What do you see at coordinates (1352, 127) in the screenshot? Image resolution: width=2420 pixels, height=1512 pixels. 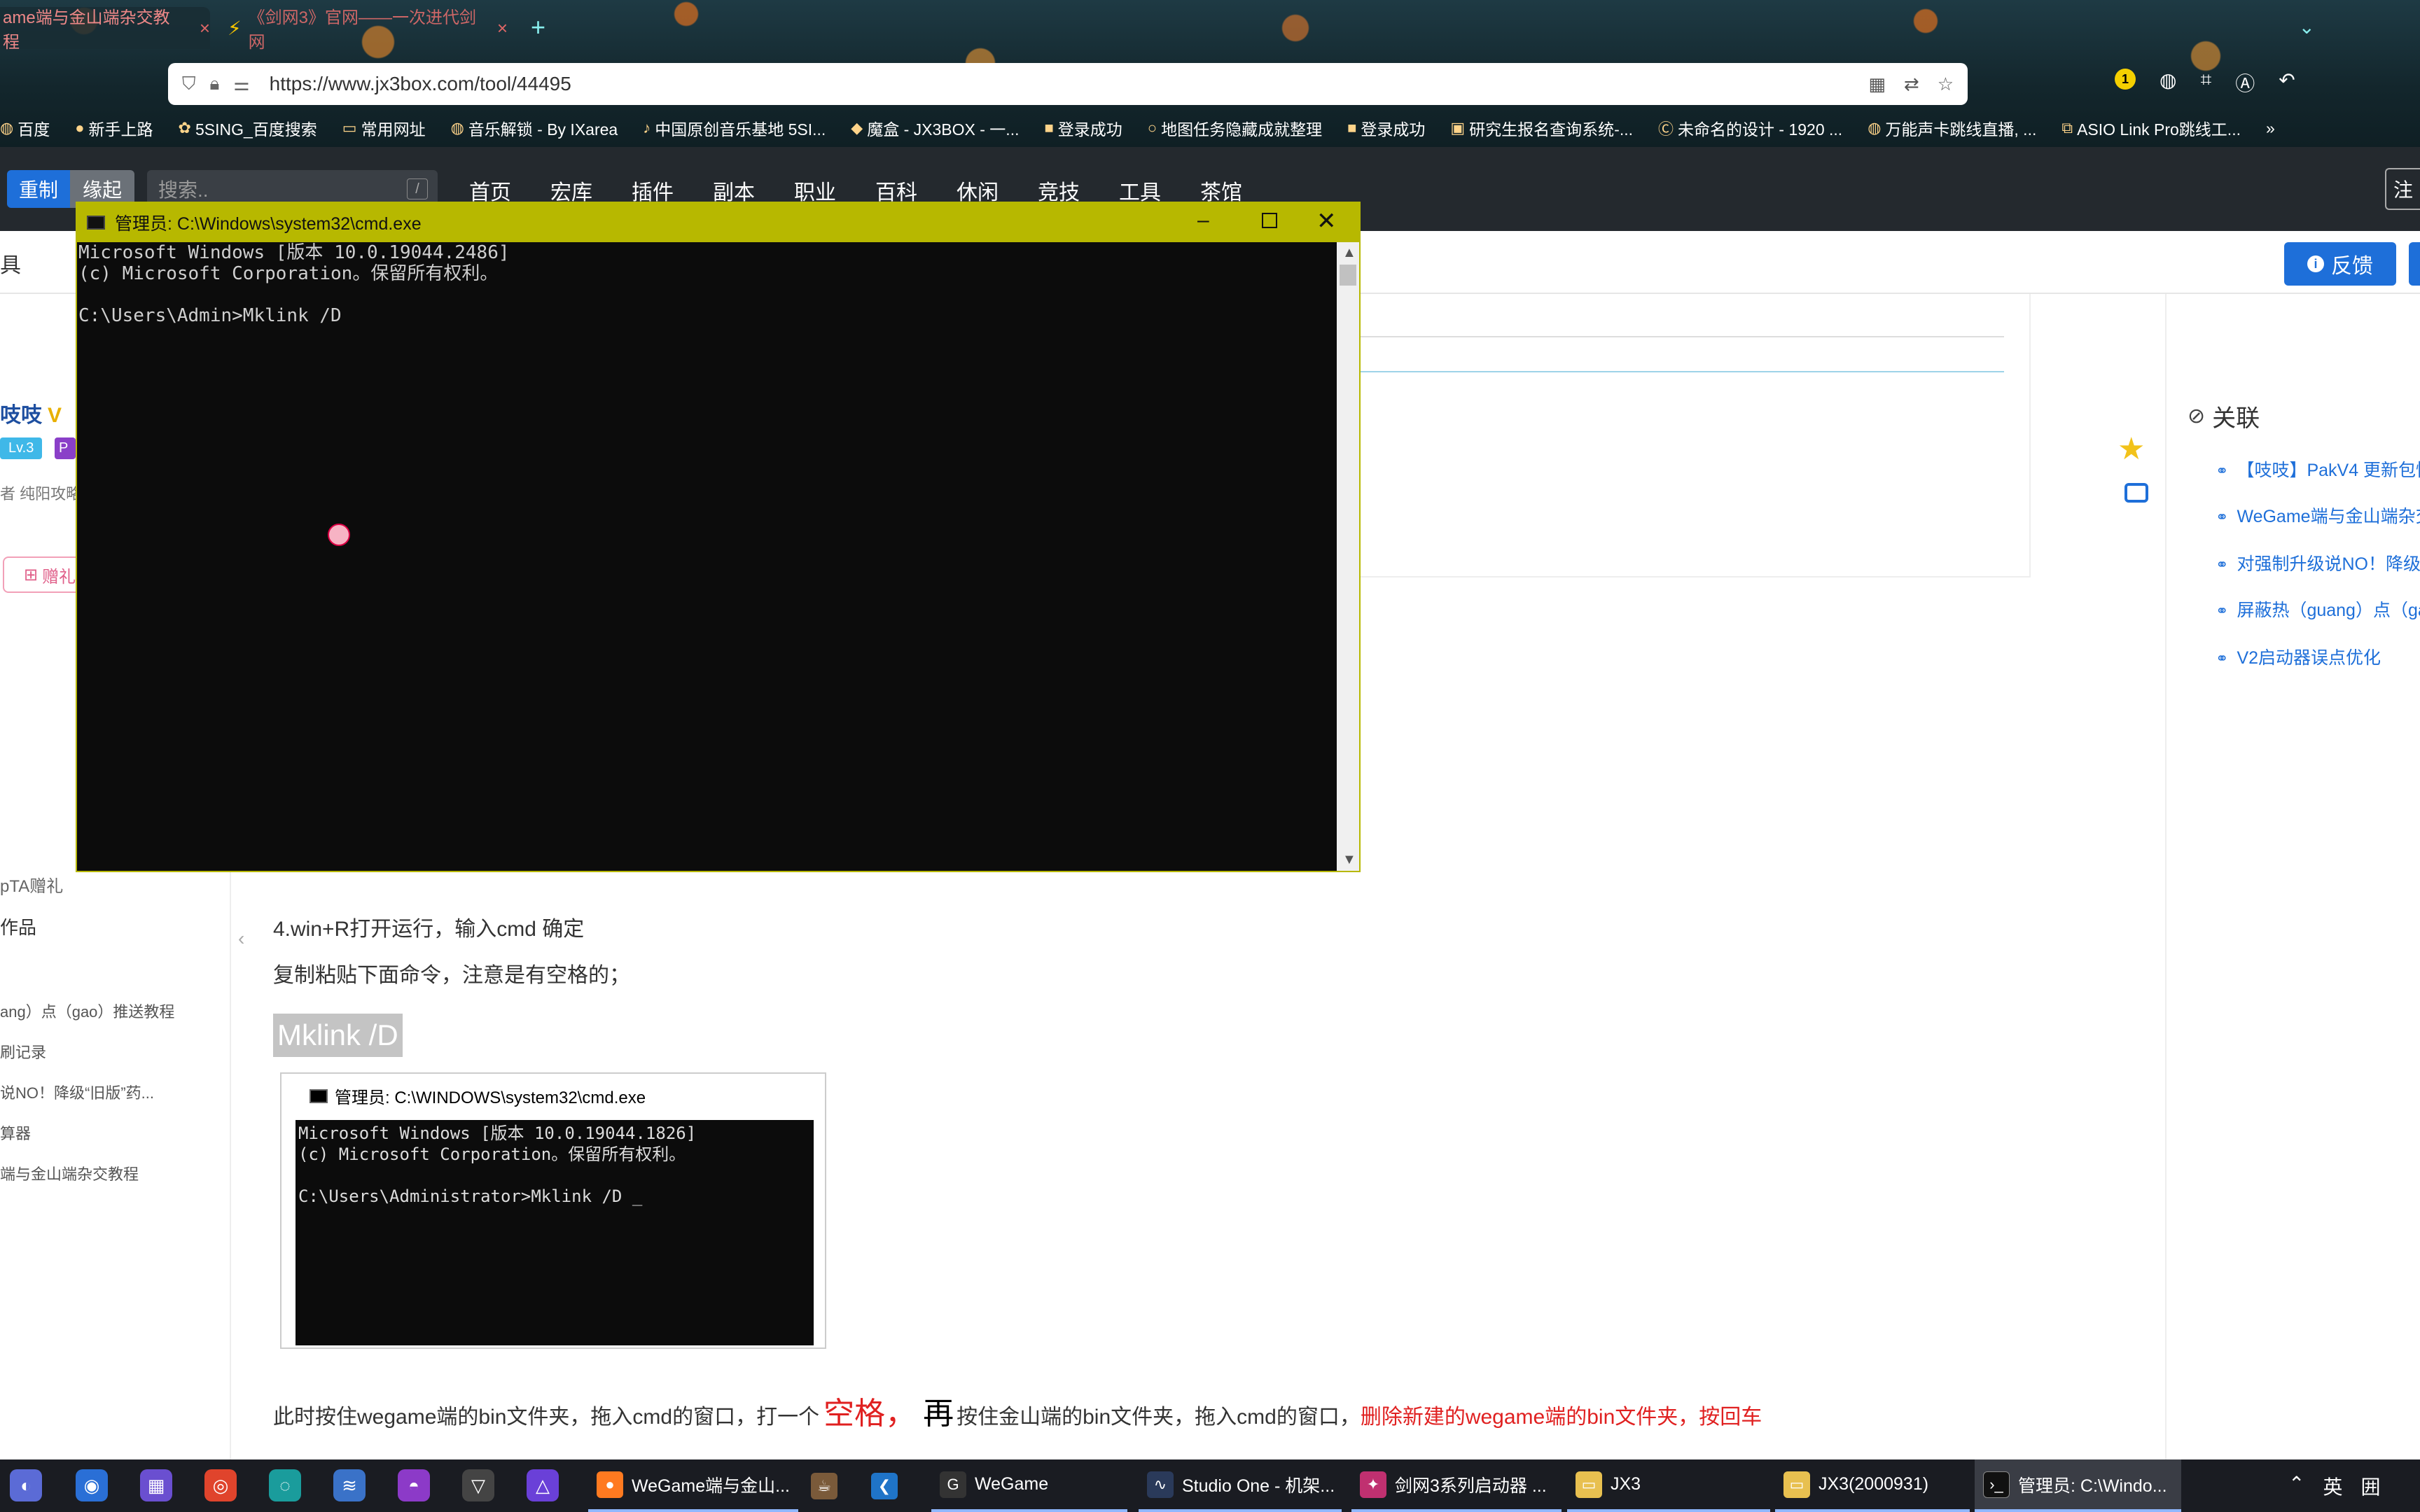 I see `login-icon: ■` at bounding box center [1352, 127].